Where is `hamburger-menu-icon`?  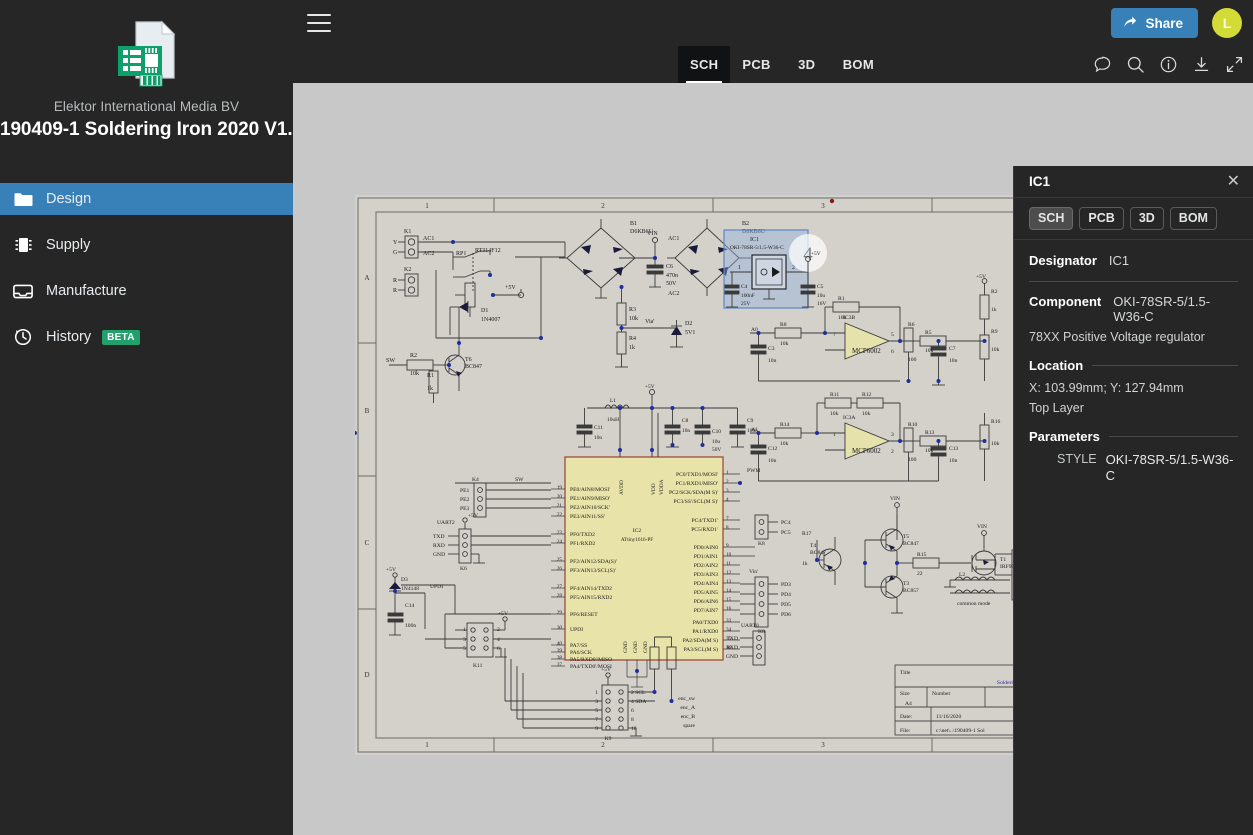 hamburger-menu-icon is located at coordinates (319, 23).